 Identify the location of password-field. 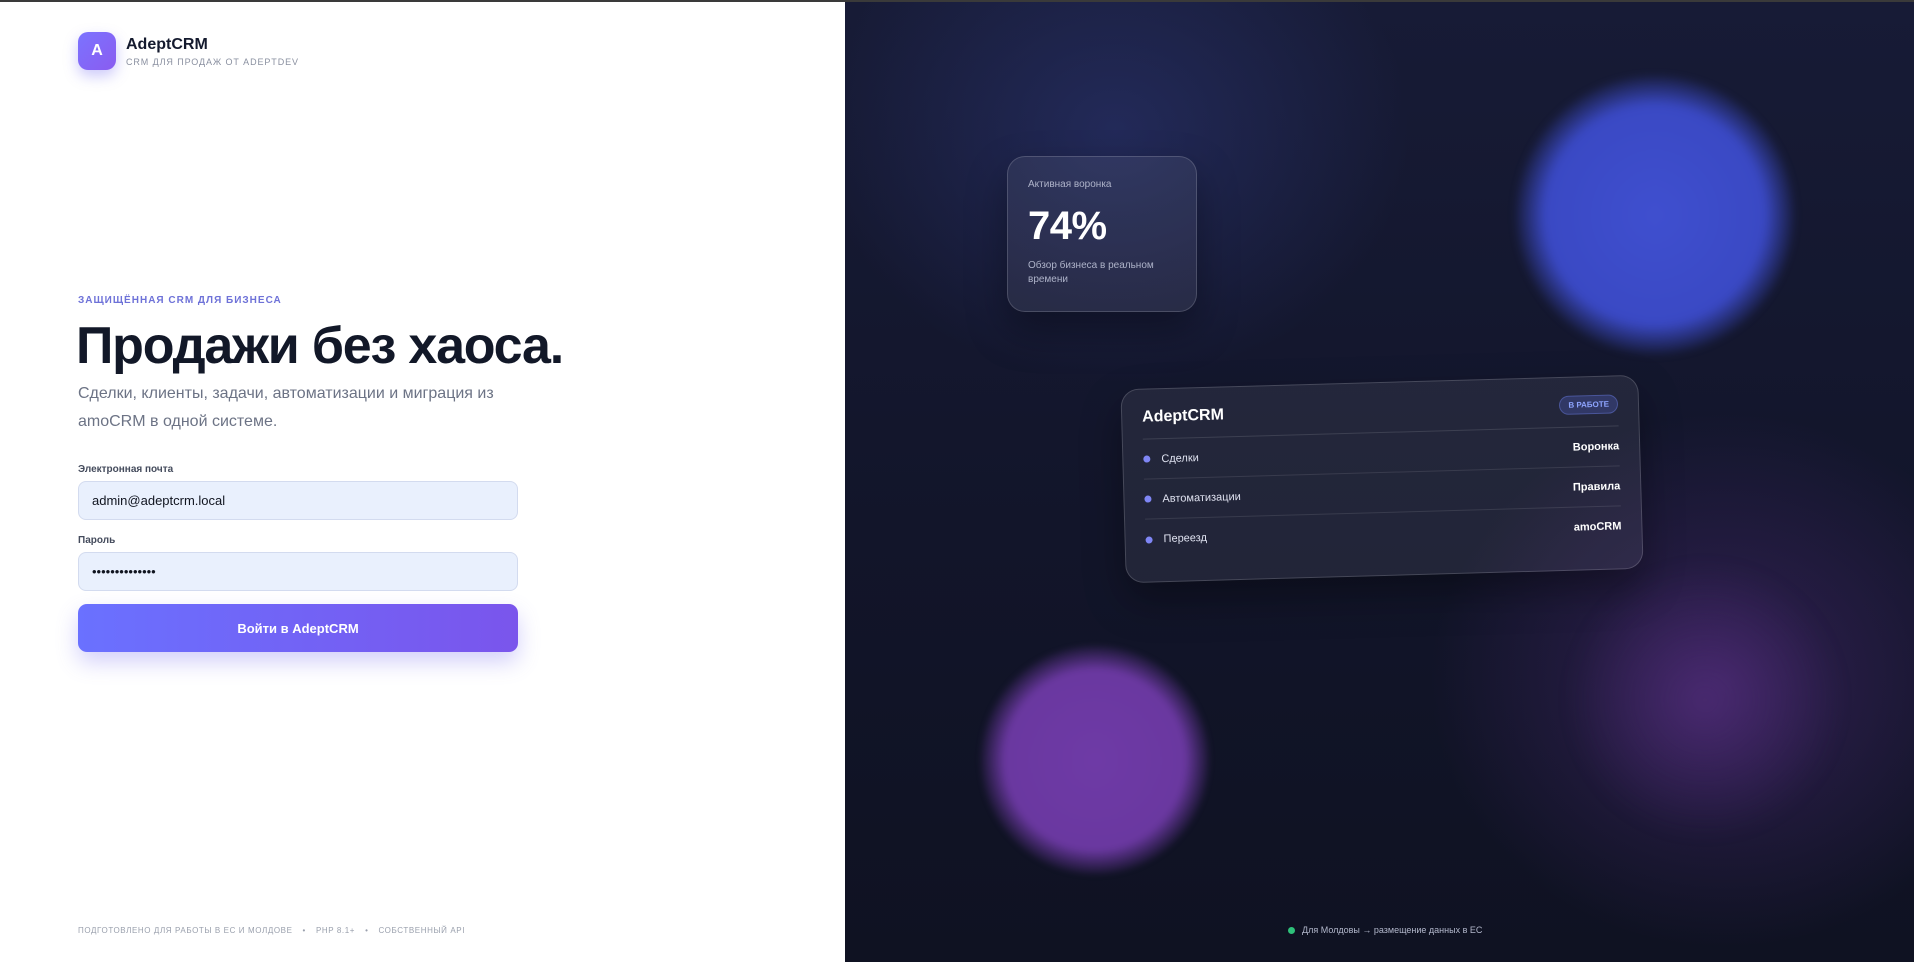
(298, 571).